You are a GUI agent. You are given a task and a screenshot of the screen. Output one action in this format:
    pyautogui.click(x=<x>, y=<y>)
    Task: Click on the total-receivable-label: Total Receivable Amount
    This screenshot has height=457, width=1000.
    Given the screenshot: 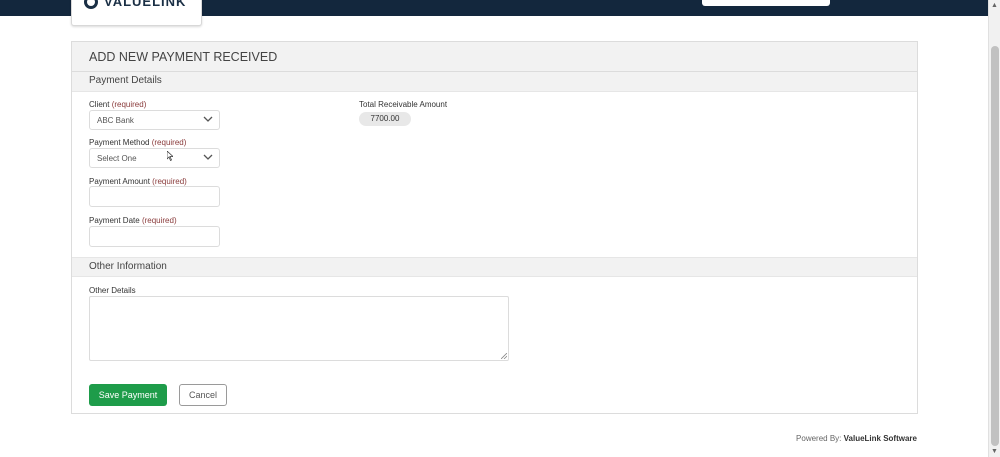 What is the action you would take?
    pyautogui.click(x=403, y=104)
    